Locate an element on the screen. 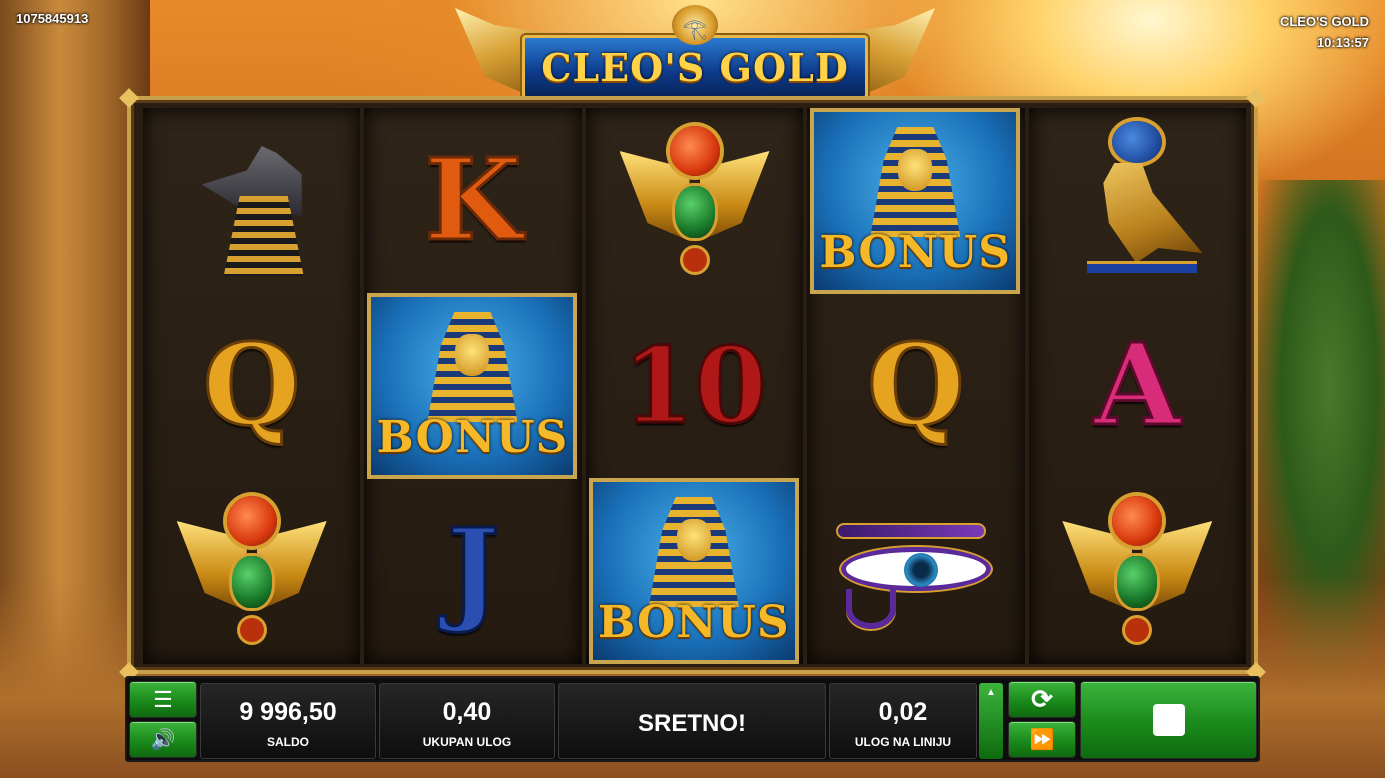 Image resolution: width=1385 pixels, height=778 pixels. symbol-k: K is located at coordinates (473, 200).